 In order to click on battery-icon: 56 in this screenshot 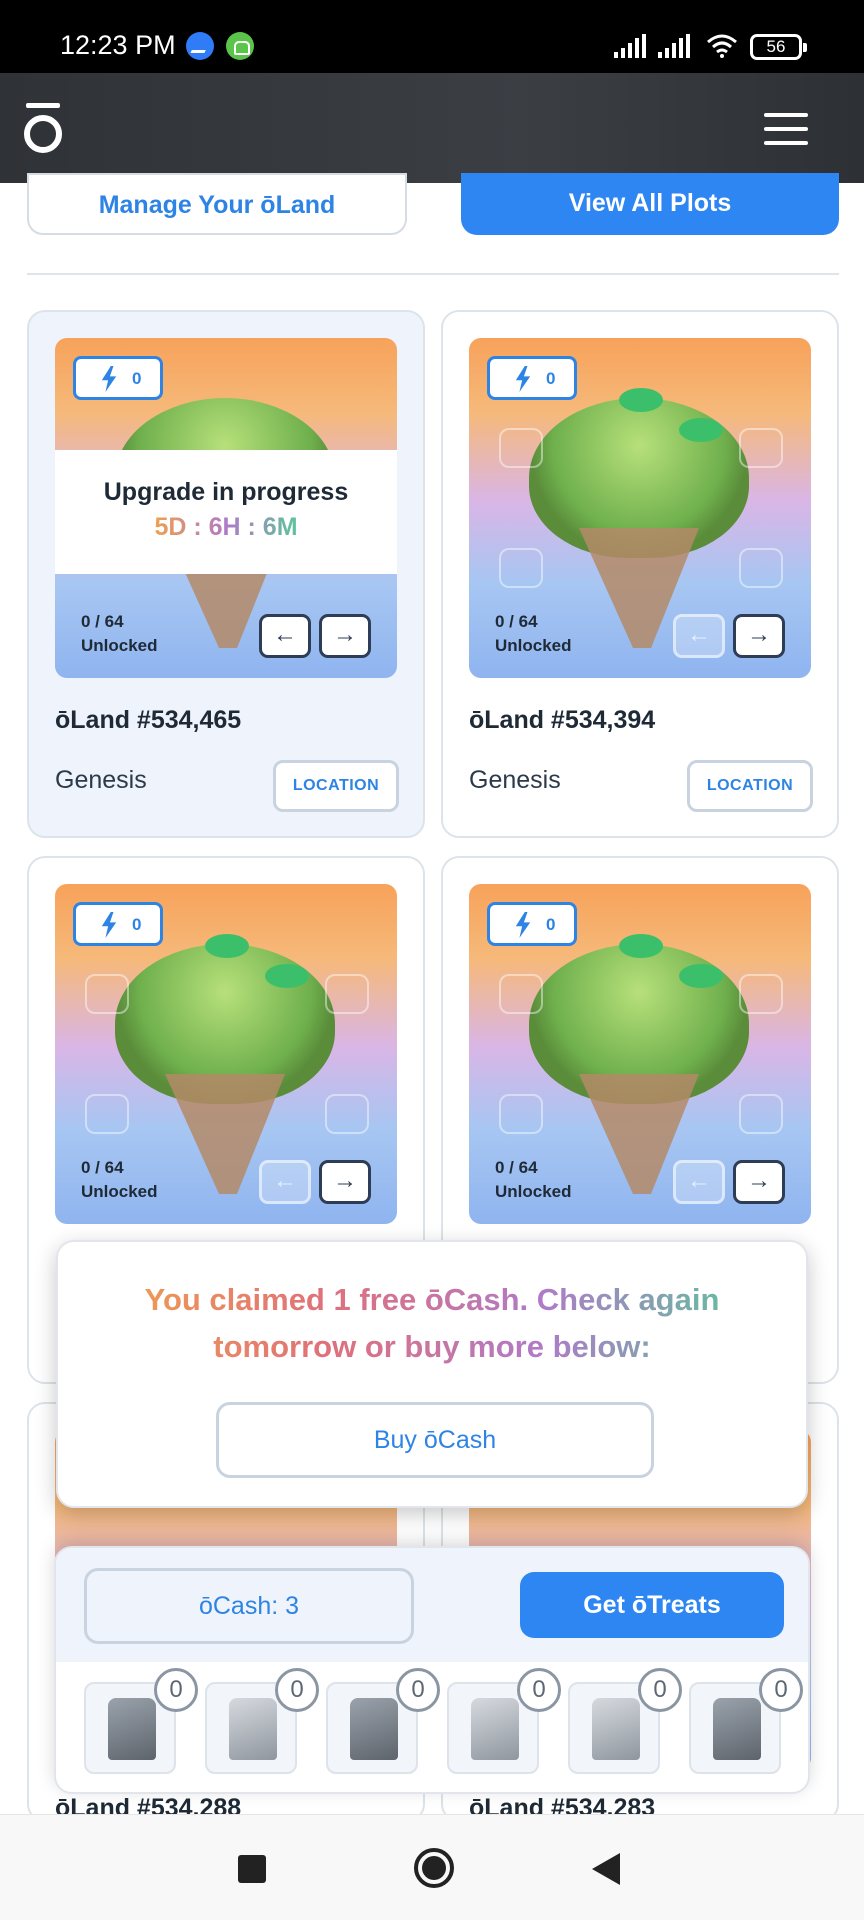, I will do `click(778, 47)`.